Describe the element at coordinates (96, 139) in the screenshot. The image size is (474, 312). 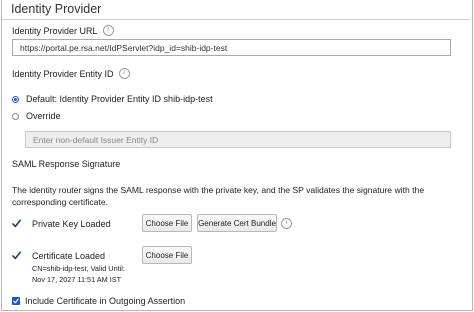
I see `override-entity-placeholder: Enter non-default Issuer Entity ID` at that location.